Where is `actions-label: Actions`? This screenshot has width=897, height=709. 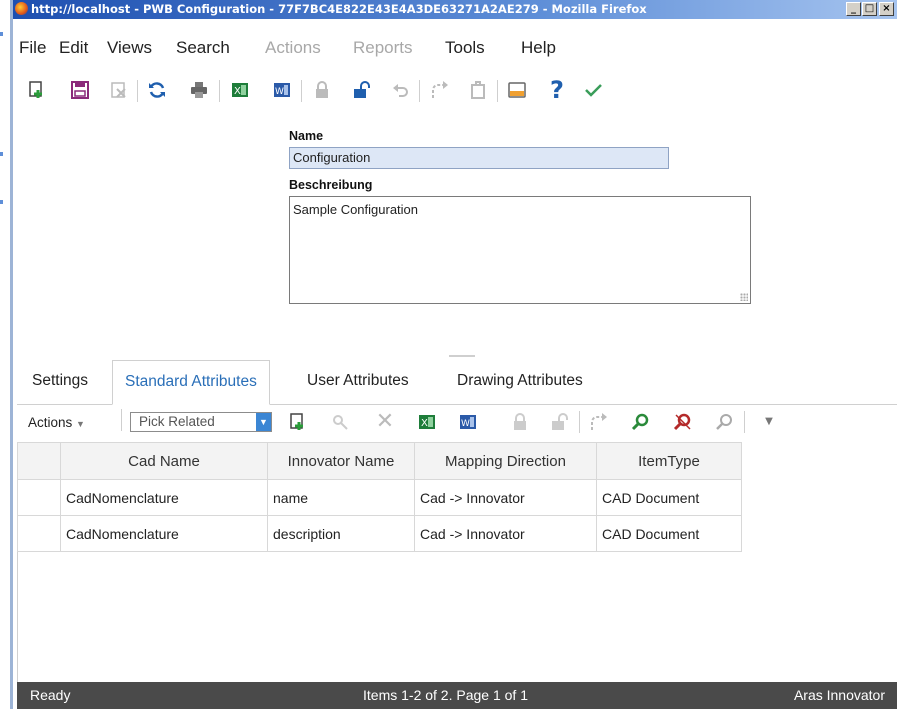 actions-label: Actions is located at coordinates (50, 422).